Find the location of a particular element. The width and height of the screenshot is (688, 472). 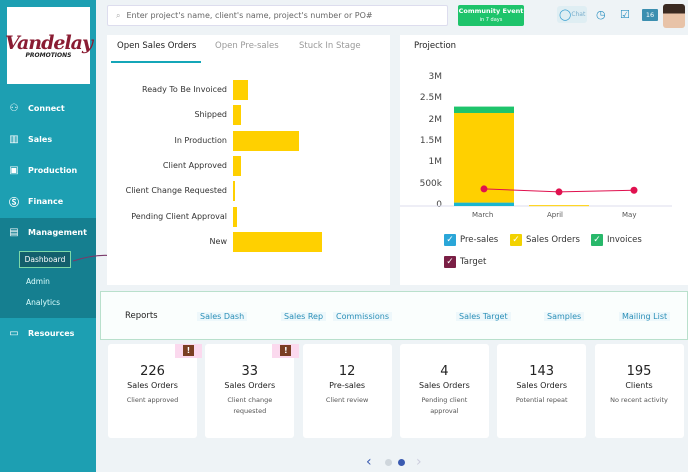

next-page-button: › is located at coordinates (419, 462).